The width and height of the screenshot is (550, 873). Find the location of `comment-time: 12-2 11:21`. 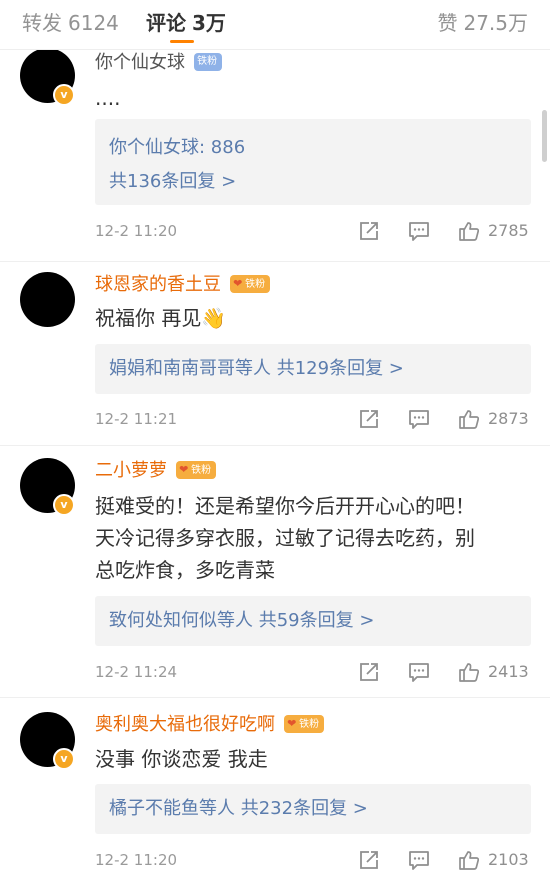

comment-time: 12-2 11:21 is located at coordinates (136, 419).